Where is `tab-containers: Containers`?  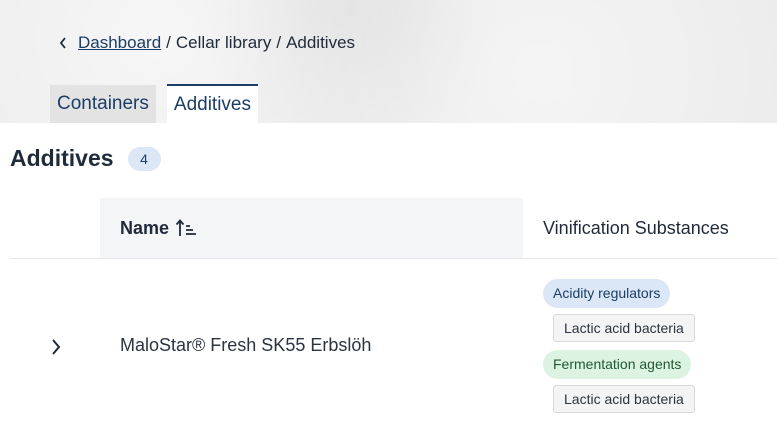
tab-containers: Containers is located at coordinates (103, 104).